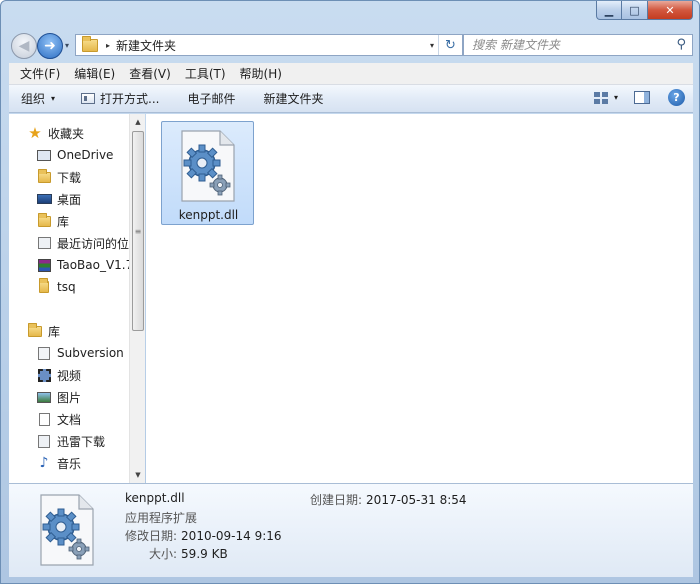 This screenshot has width=700, height=584. I want to click on view-controls: ▾ ?, so click(639, 97).